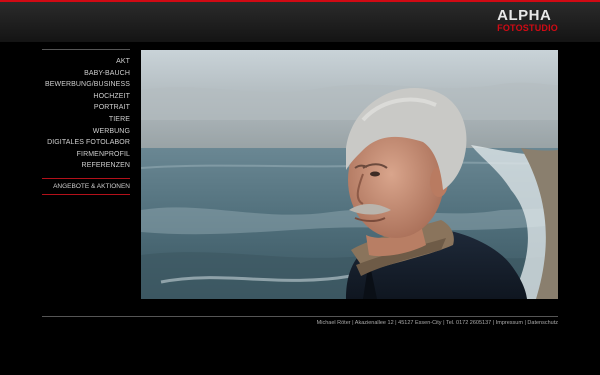 The height and width of the screenshot is (375, 600). I want to click on impressum-link: Impressum, so click(509, 323).